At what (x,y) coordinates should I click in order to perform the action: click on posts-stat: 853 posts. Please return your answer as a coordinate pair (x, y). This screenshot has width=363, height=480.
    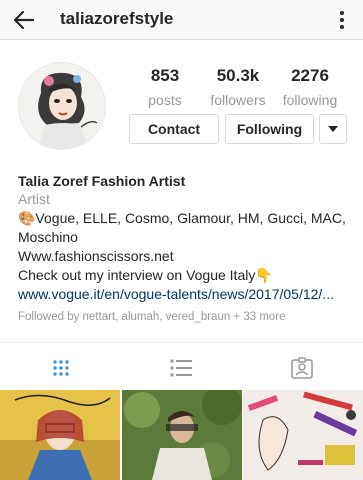
    Looking at the image, I should click on (165, 87).